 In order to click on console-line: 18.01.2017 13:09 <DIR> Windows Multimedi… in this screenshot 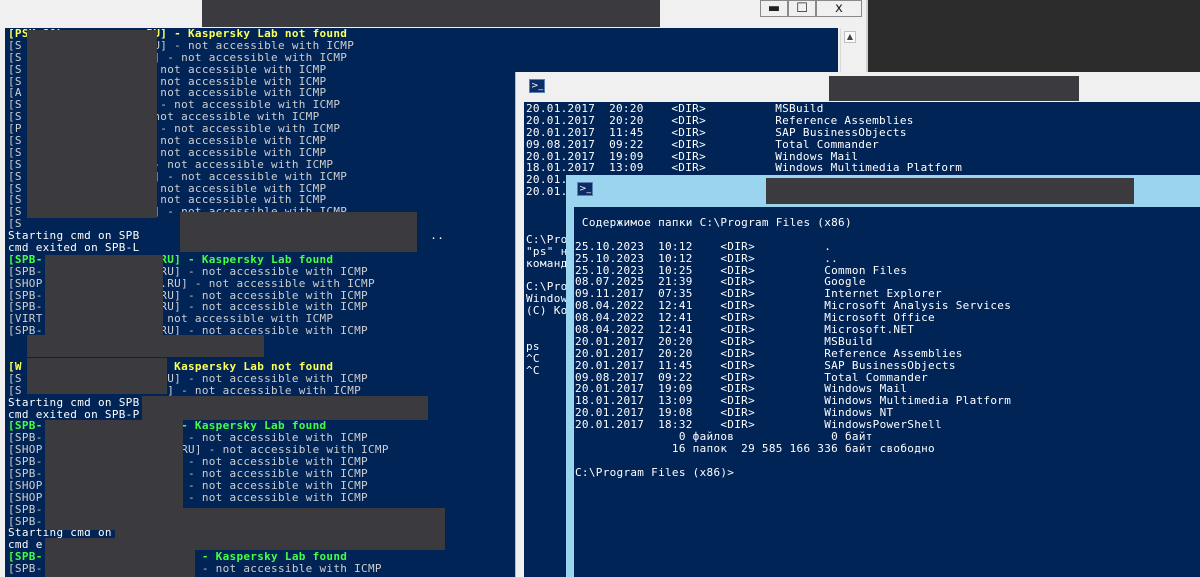, I will do `click(744, 168)`.